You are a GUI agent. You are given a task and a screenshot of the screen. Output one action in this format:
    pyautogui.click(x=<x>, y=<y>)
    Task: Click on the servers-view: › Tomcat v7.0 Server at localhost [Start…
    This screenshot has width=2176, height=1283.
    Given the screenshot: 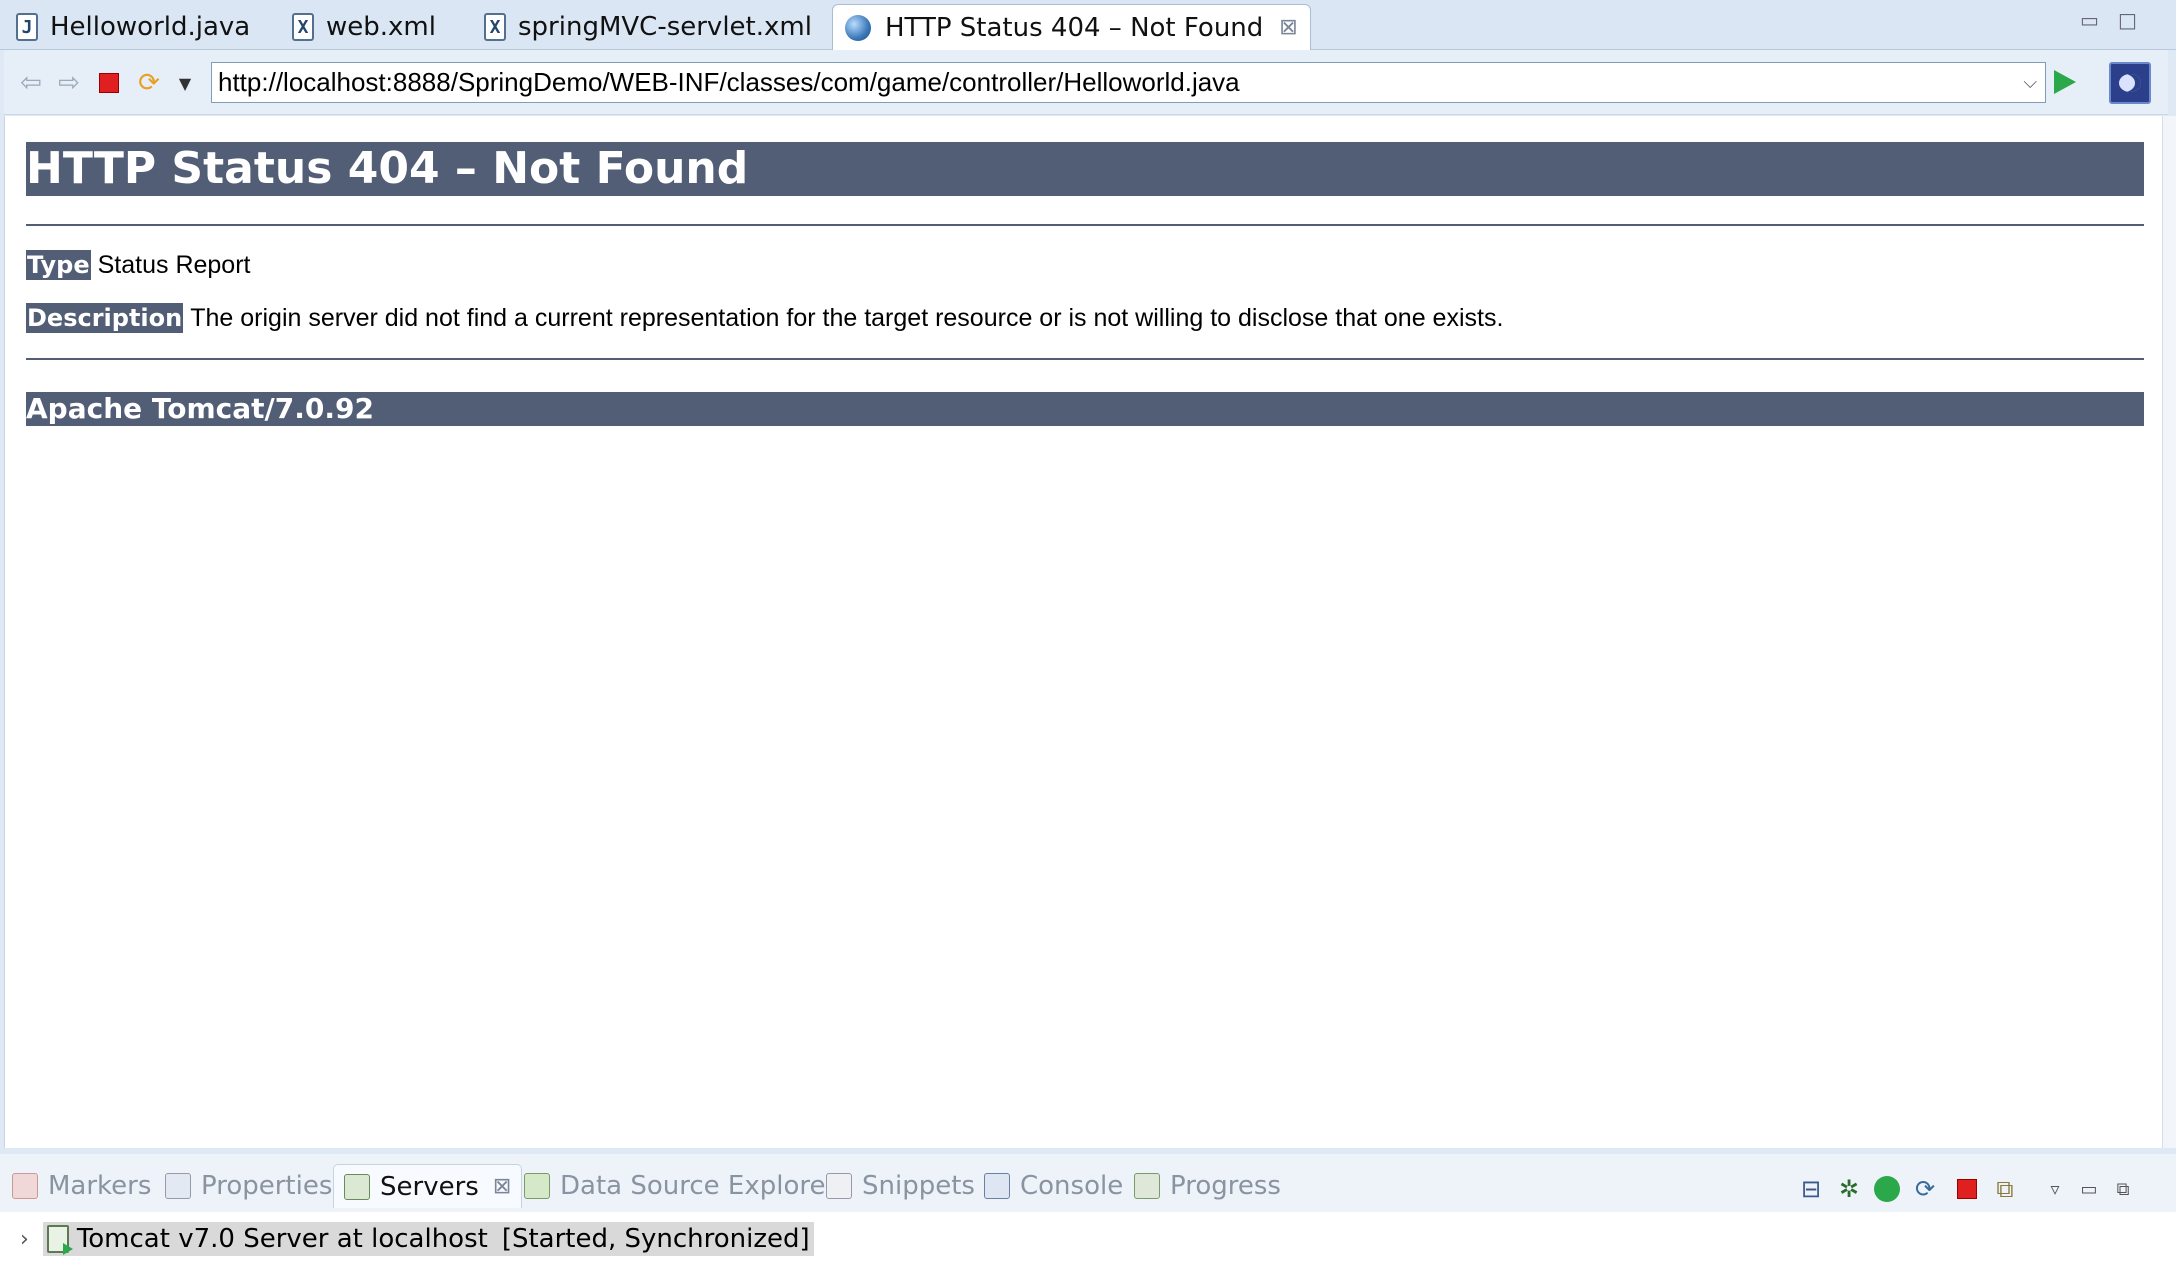 What is the action you would take?
    pyautogui.click(x=1088, y=1247)
    